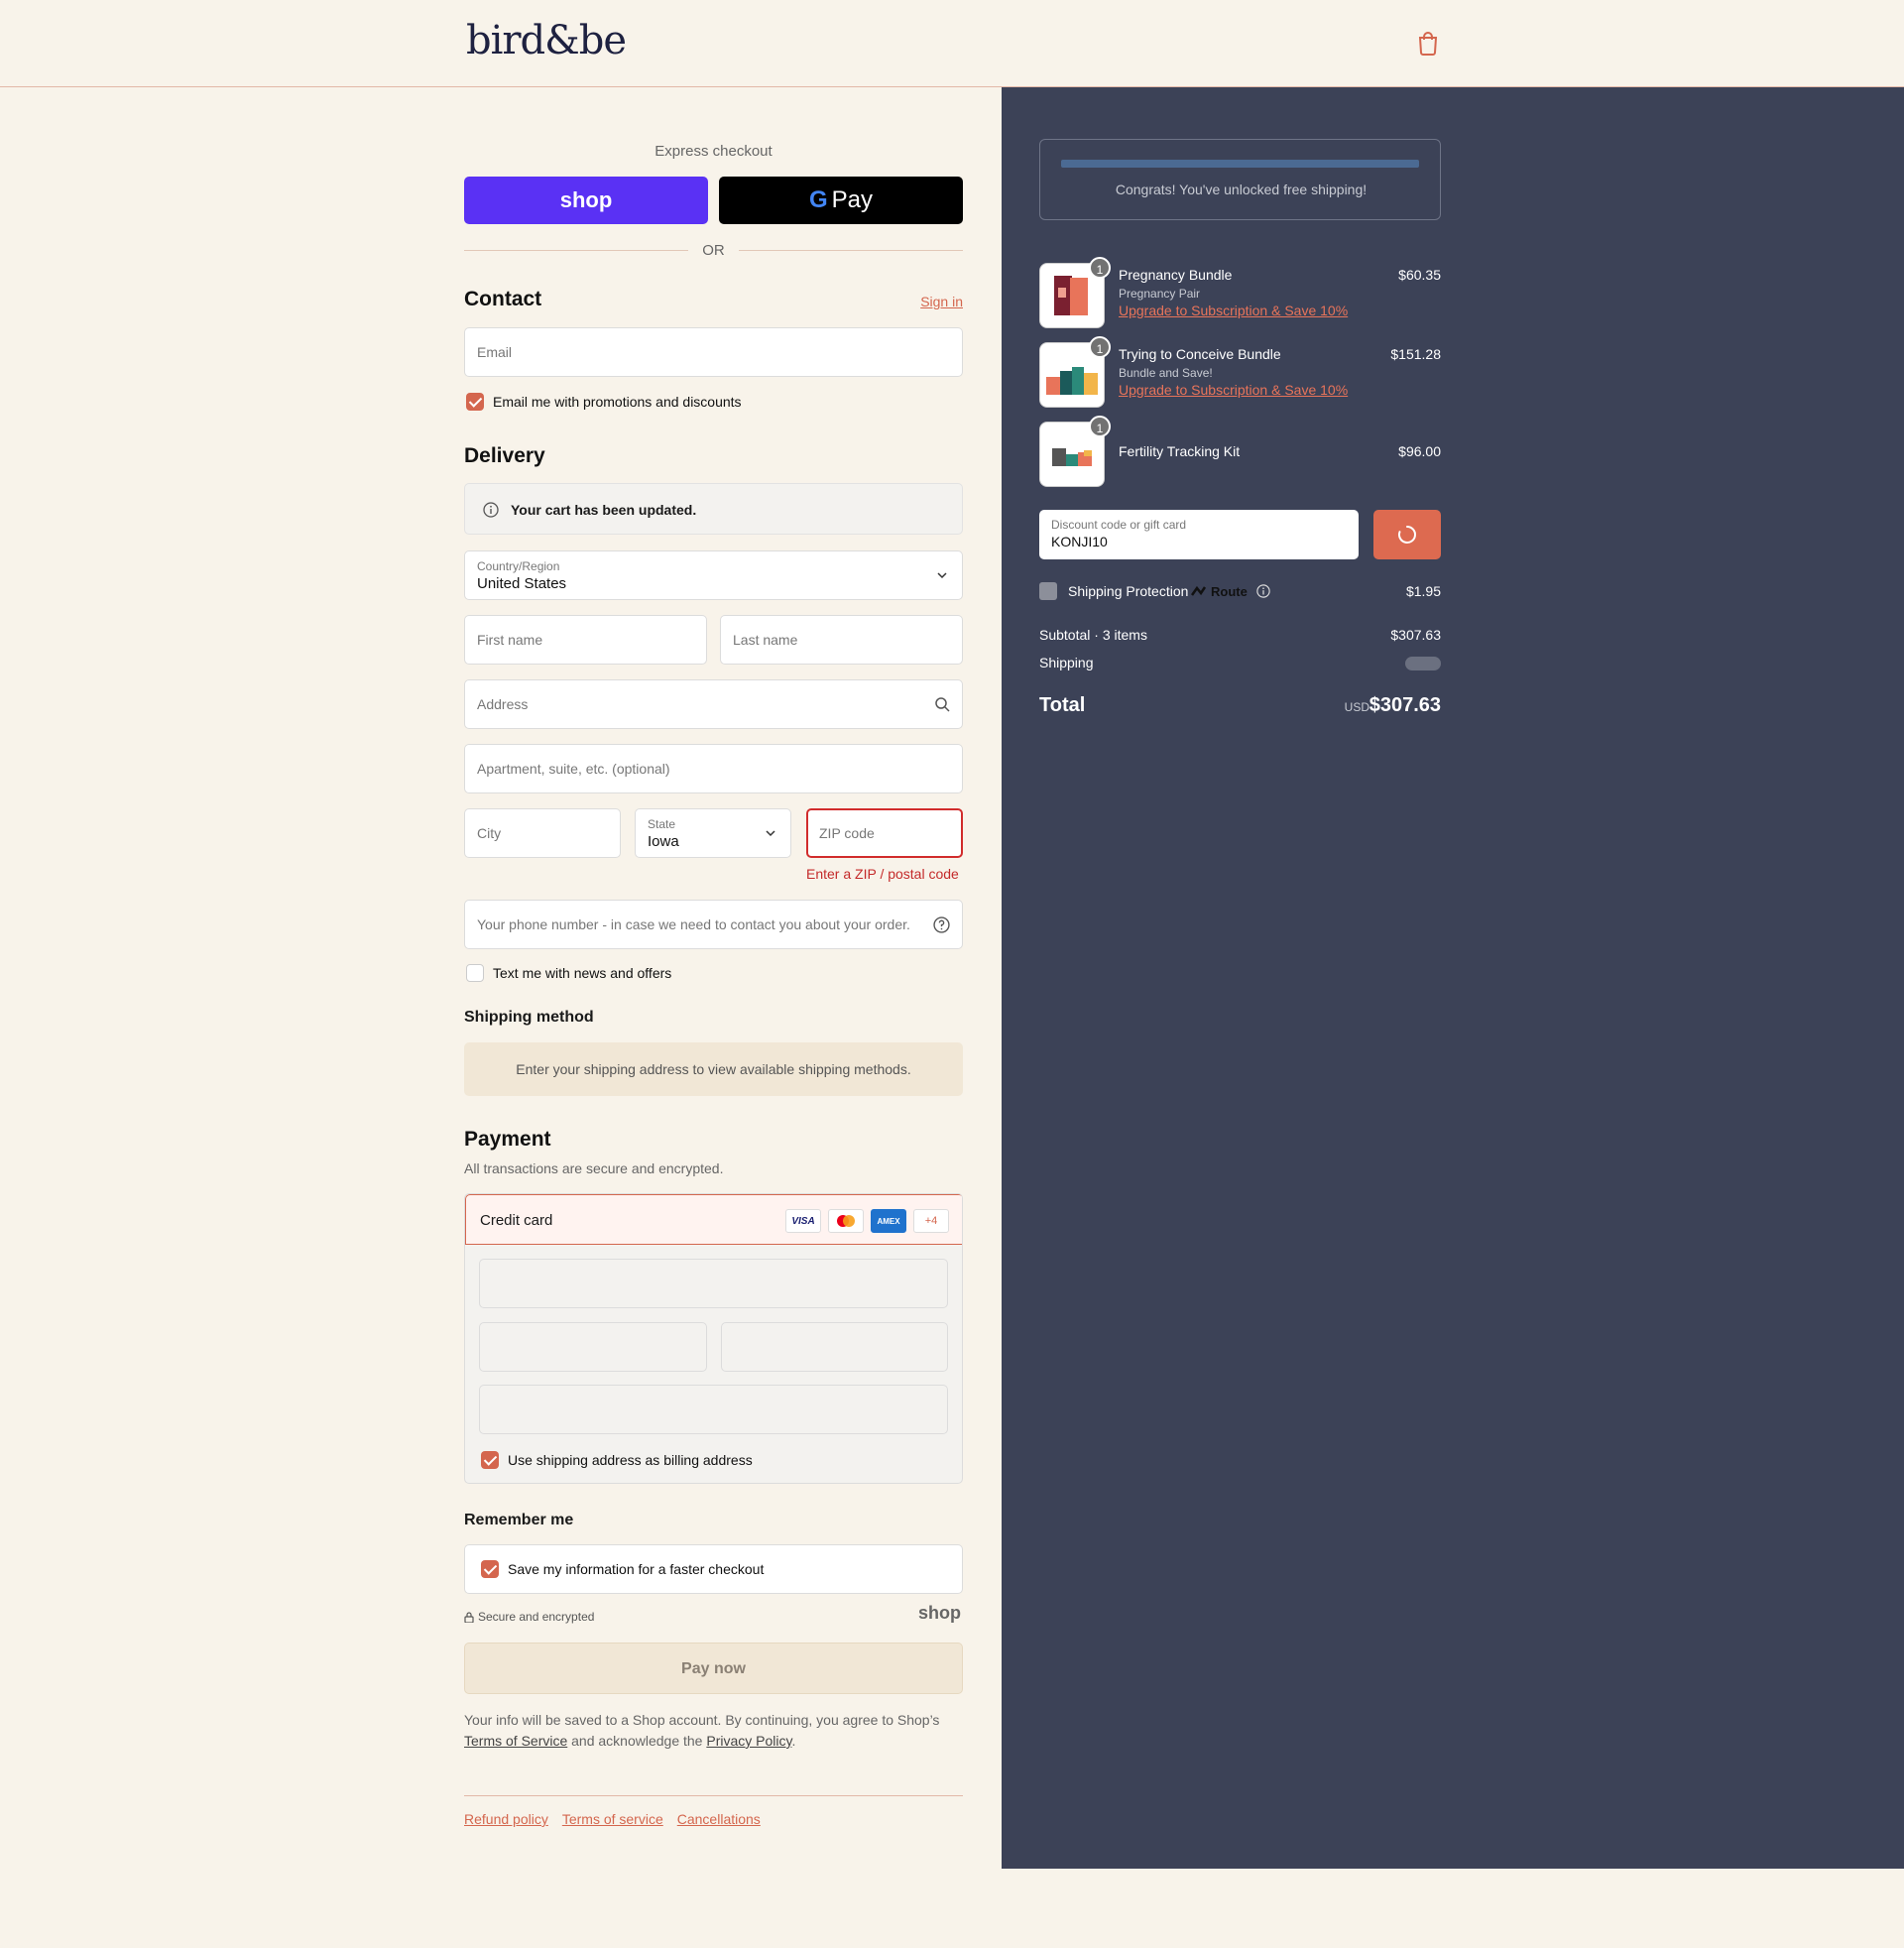  Describe the element at coordinates (713, 833) in the screenshot. I see `state-select: State Iowa` at that location.